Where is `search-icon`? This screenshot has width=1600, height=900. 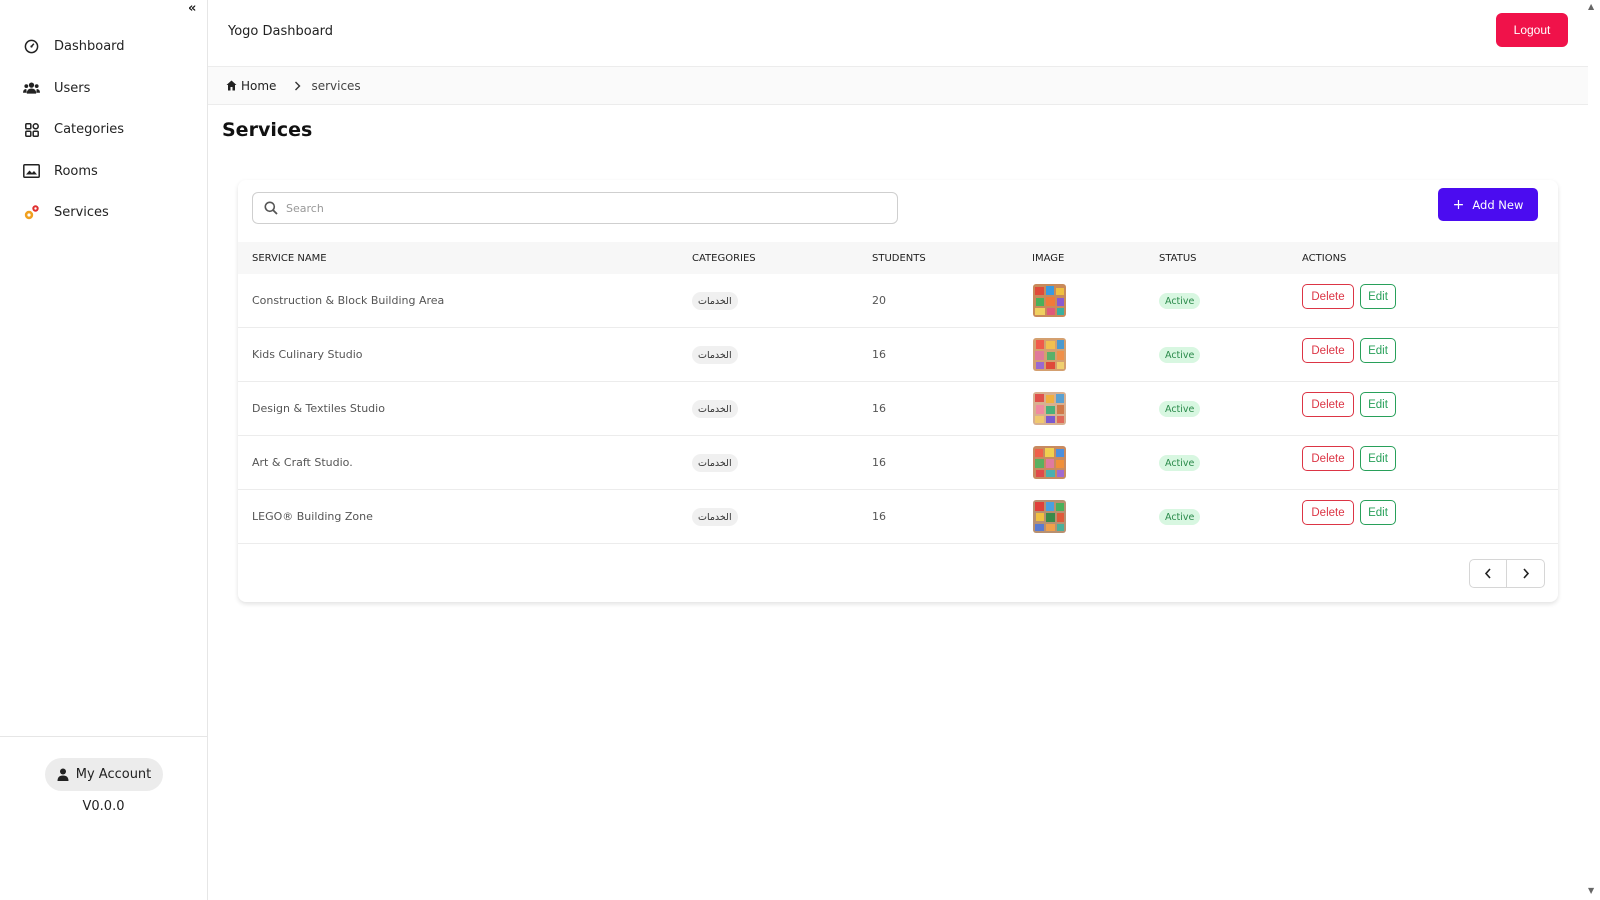
search-icon is located at coordinates (271, 208).